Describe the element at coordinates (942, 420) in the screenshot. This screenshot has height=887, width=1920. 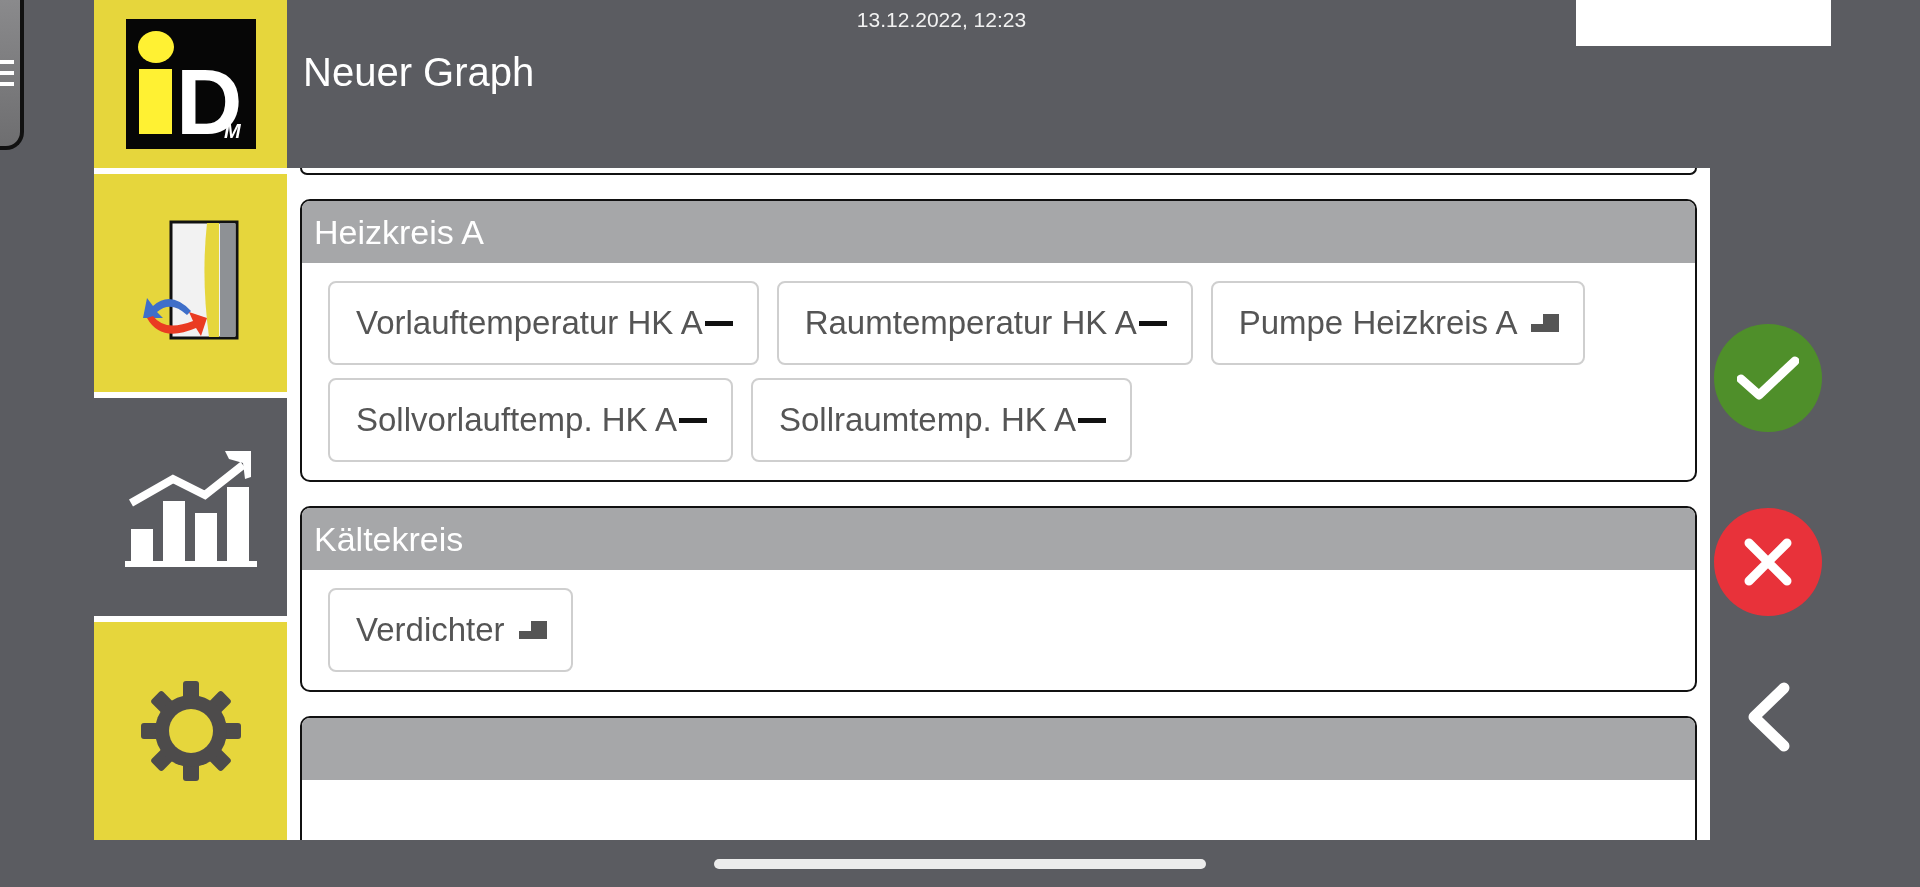
I see `signal-chip: Sollraumtemp. HK A` at that location.